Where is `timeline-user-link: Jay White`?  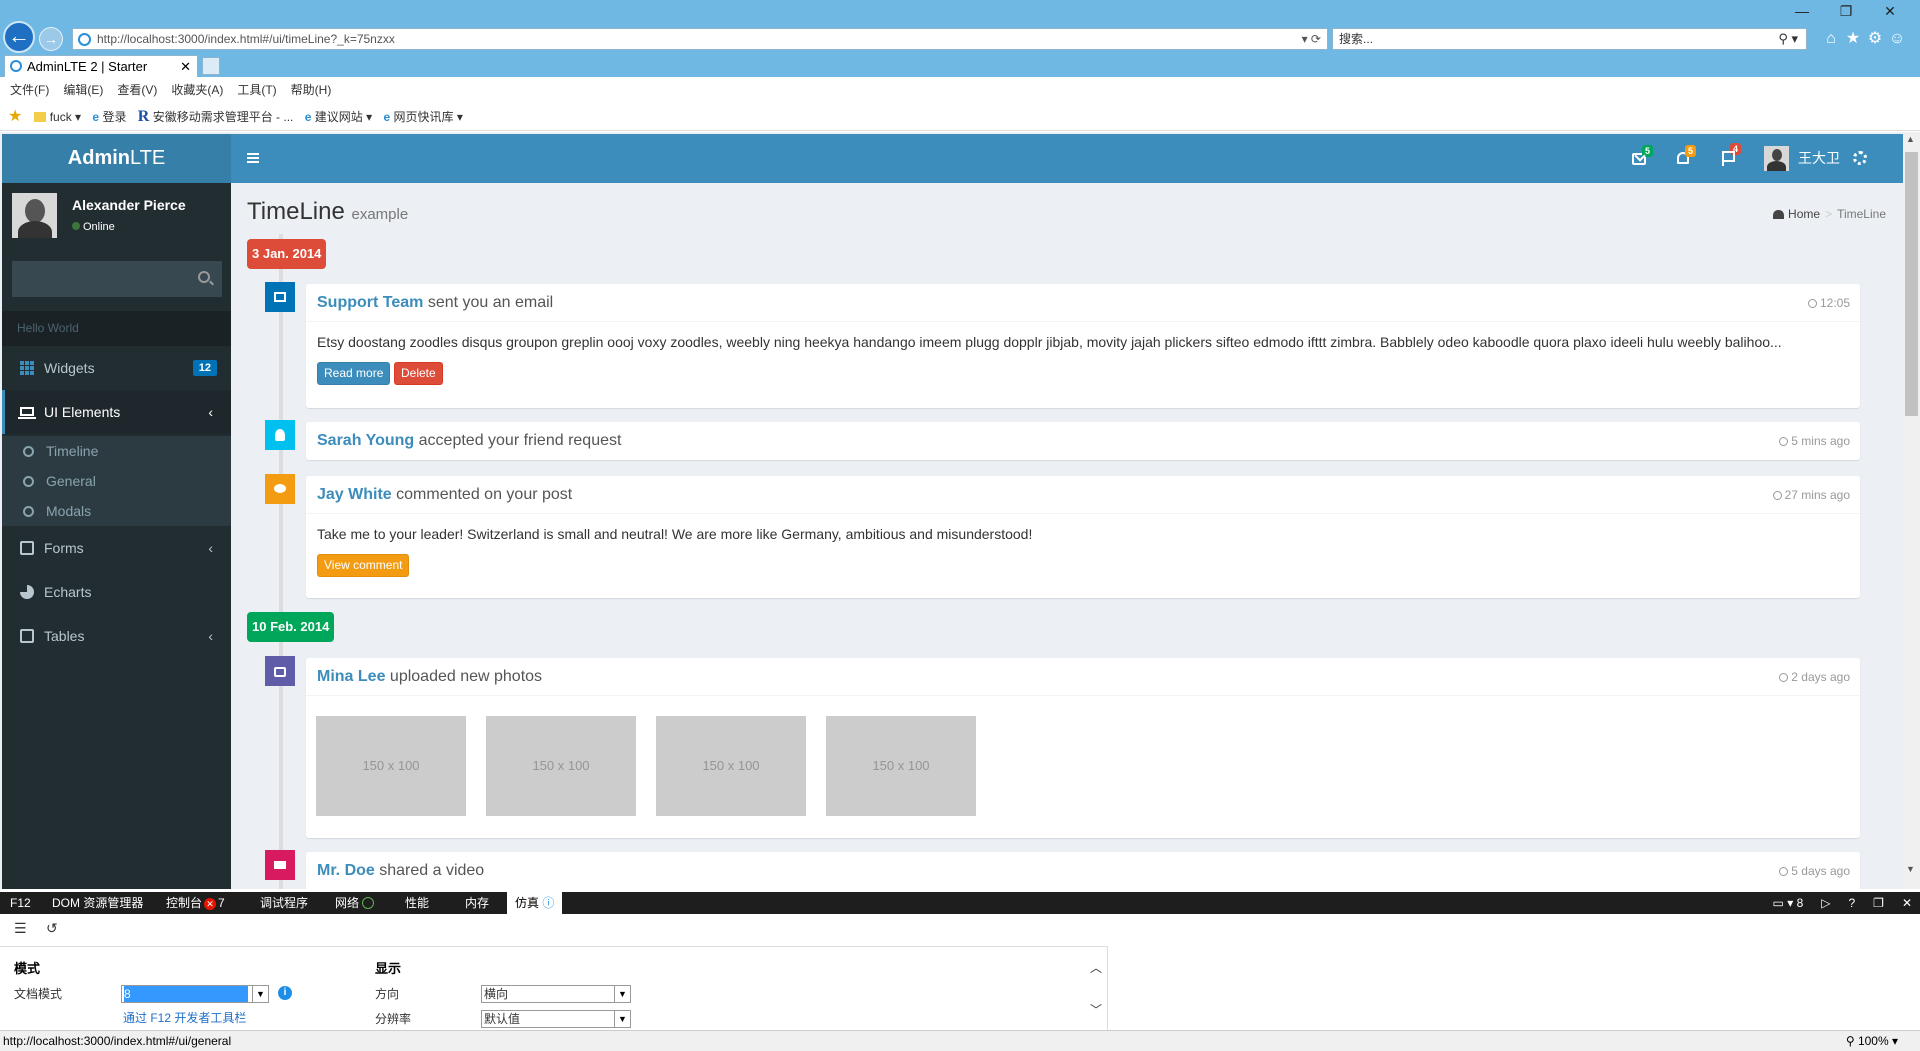 timeline-user-link: Jay White is located at coordinates (354, 494).